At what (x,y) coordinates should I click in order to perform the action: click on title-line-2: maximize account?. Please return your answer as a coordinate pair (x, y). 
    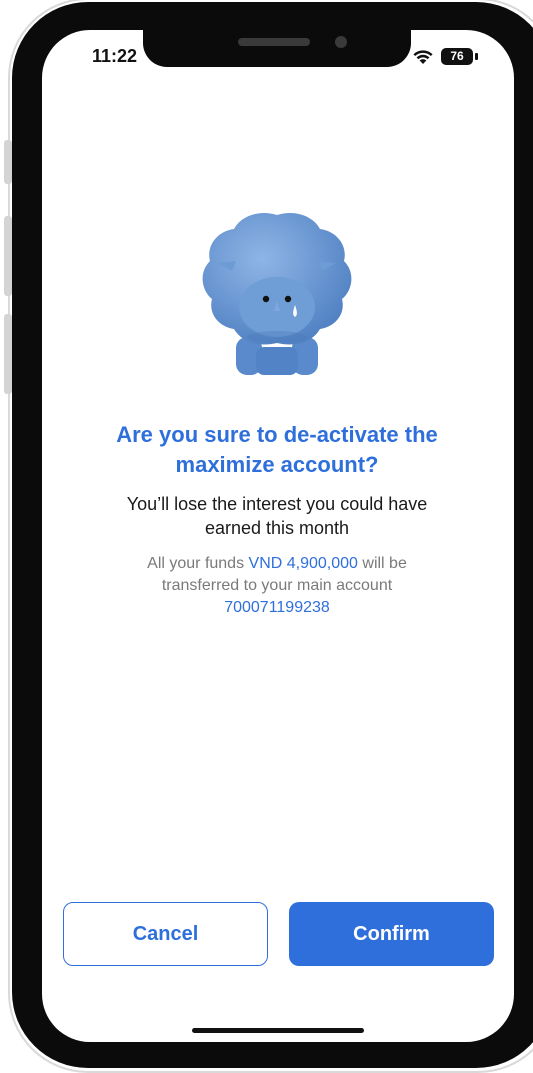
    Looking at the image, I should click on (277, 464).